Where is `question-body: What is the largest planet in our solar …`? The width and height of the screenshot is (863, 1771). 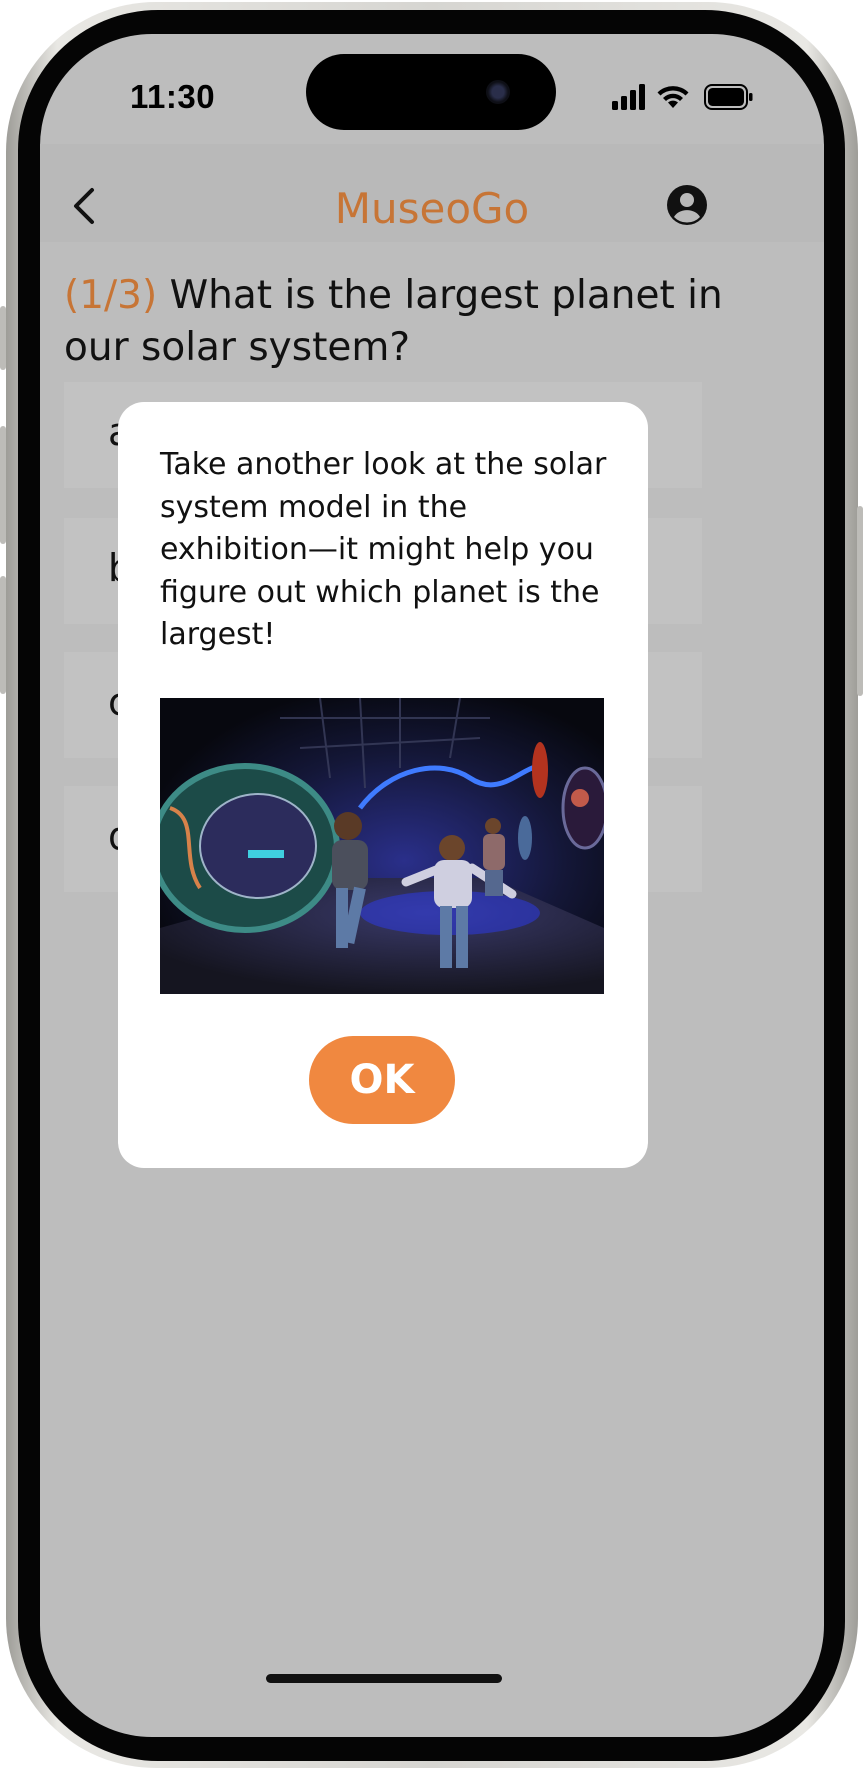
question-body: What is the largest planet in our solar … is located at coordinates (393, 321).